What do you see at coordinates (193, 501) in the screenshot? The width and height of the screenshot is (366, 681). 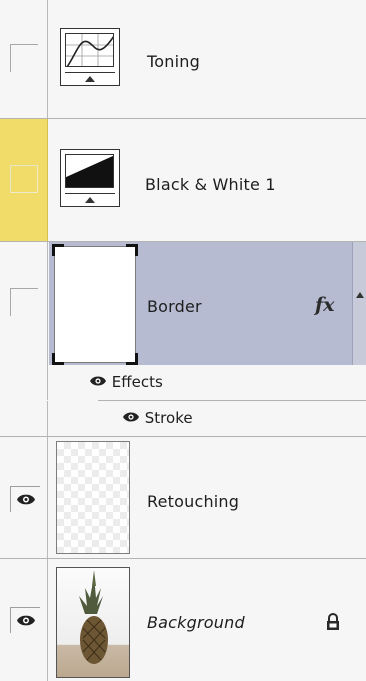 I see `layer-name-retouching: Retouching` at bounding box center [193, 501].